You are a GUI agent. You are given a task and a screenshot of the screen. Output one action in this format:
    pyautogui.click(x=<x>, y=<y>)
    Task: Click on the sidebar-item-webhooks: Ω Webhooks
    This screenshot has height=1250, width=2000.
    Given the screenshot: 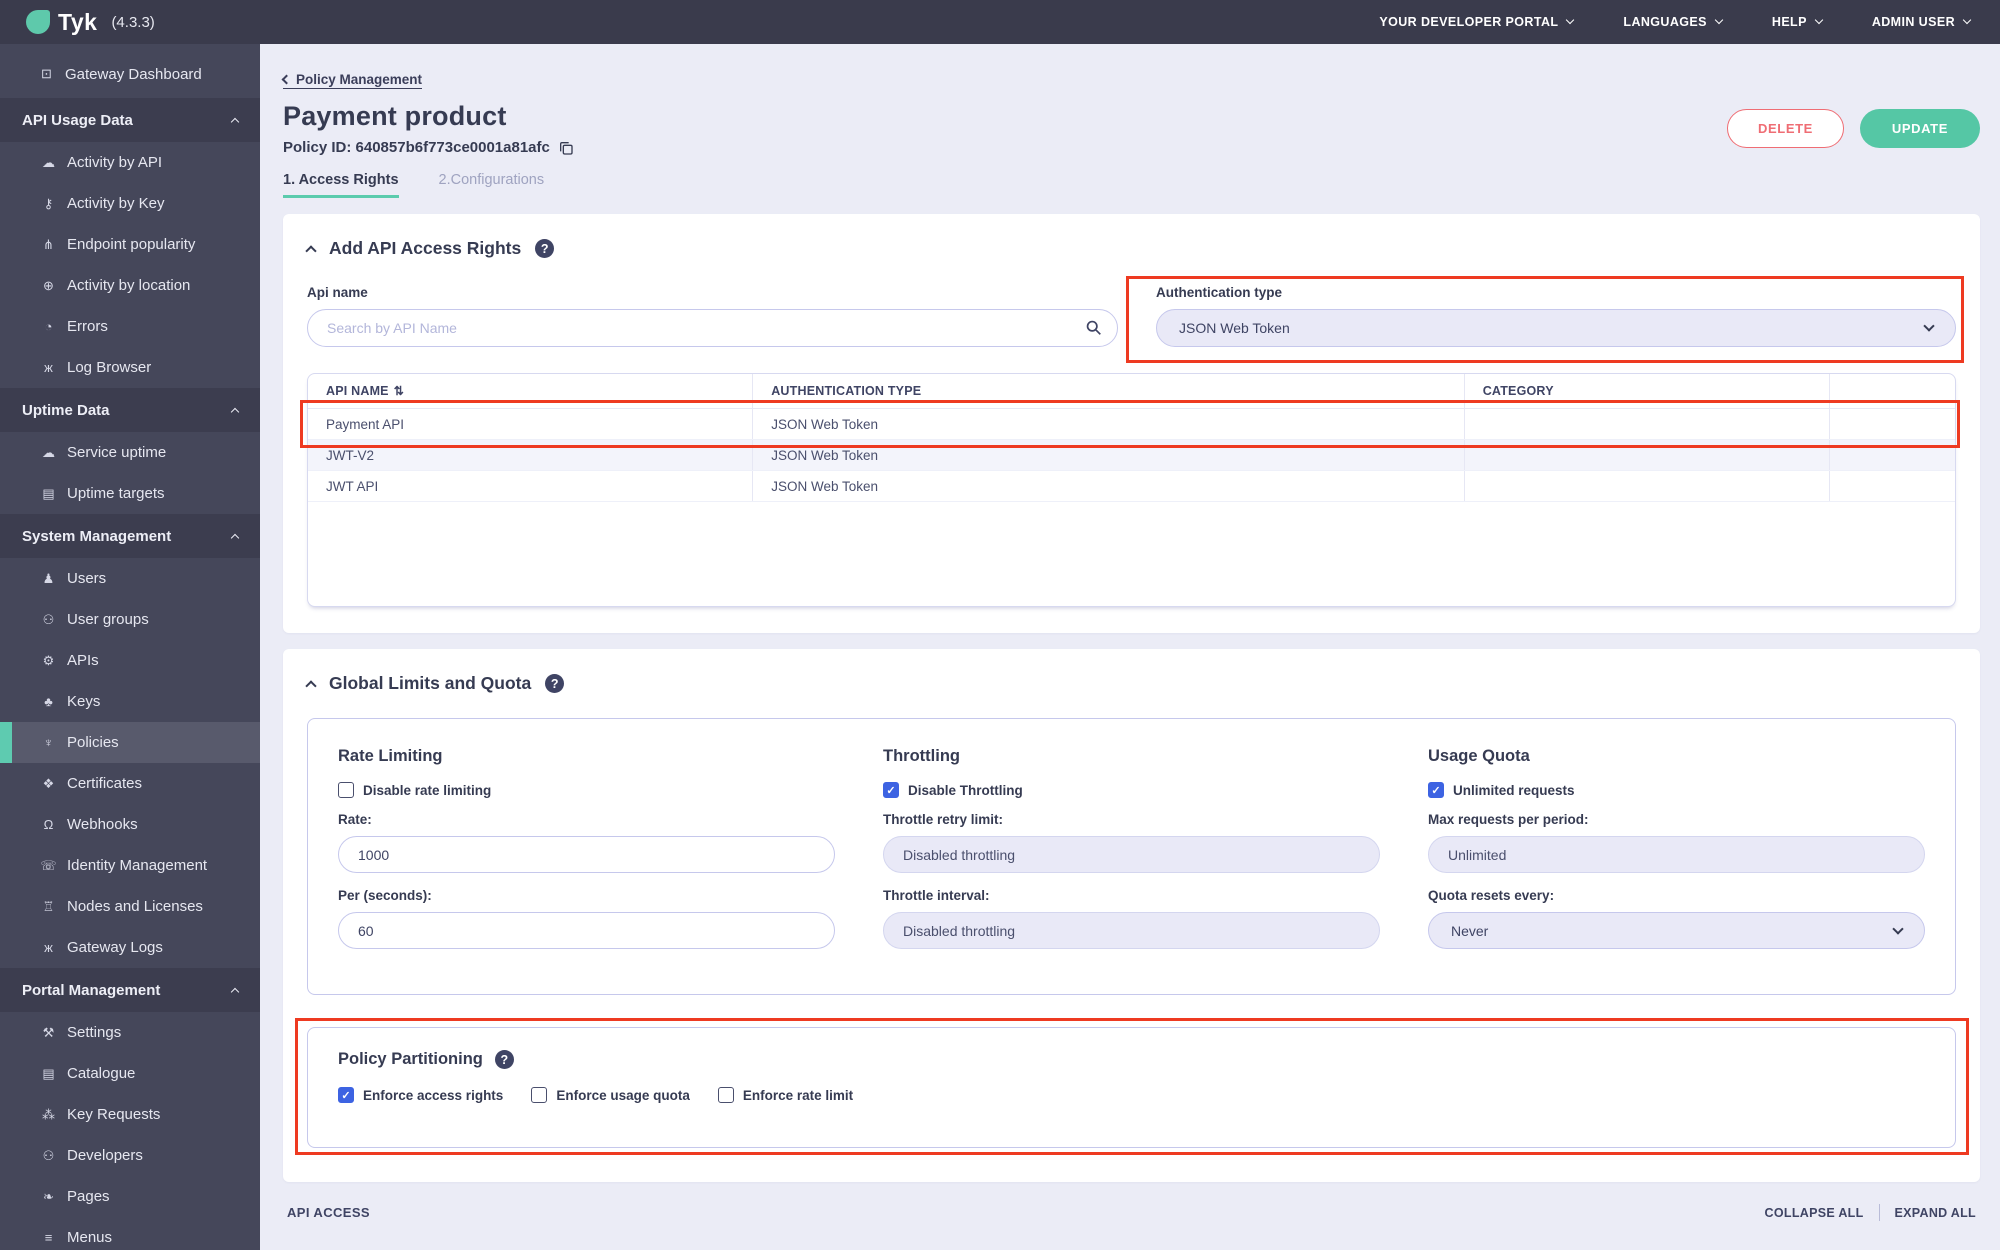 What is the action you would take?
    pyautogui.click(x=130, y=824)
    